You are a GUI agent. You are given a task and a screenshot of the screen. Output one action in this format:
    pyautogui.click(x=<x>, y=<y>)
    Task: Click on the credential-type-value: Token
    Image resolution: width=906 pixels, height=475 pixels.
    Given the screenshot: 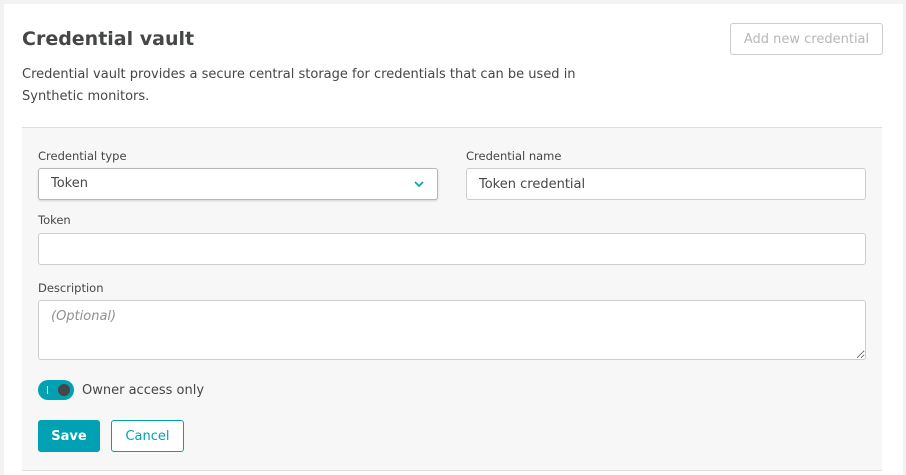 What is the action you would take?
    pyautogui.click(x=69, y=183)
    